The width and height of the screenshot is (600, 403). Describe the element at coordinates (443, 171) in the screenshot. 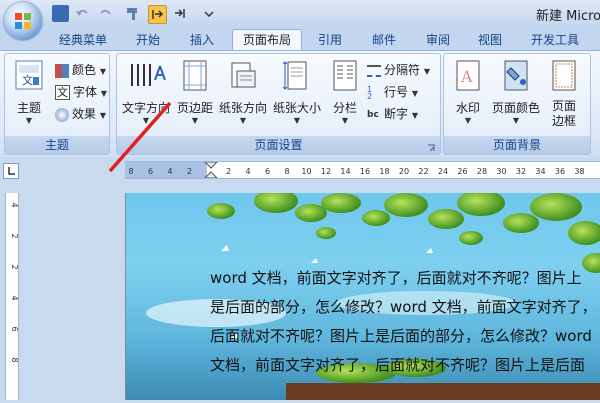

I see `ruler-tick-label: 24` at that location.